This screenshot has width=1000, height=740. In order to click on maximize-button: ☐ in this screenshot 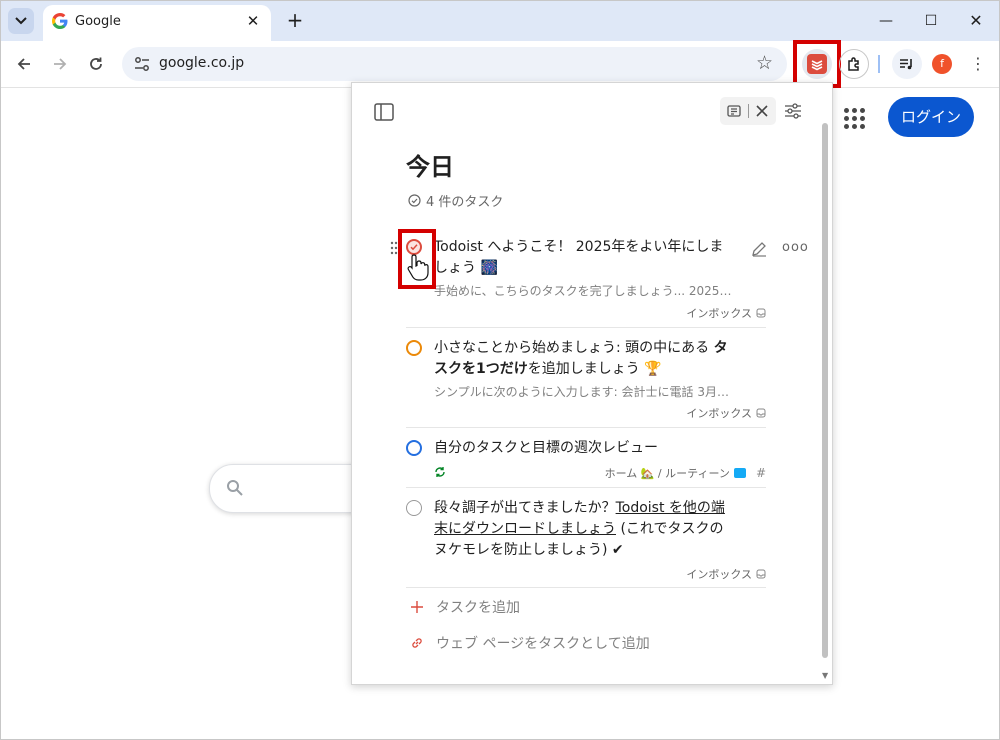, I will do `click(931, 21)`.